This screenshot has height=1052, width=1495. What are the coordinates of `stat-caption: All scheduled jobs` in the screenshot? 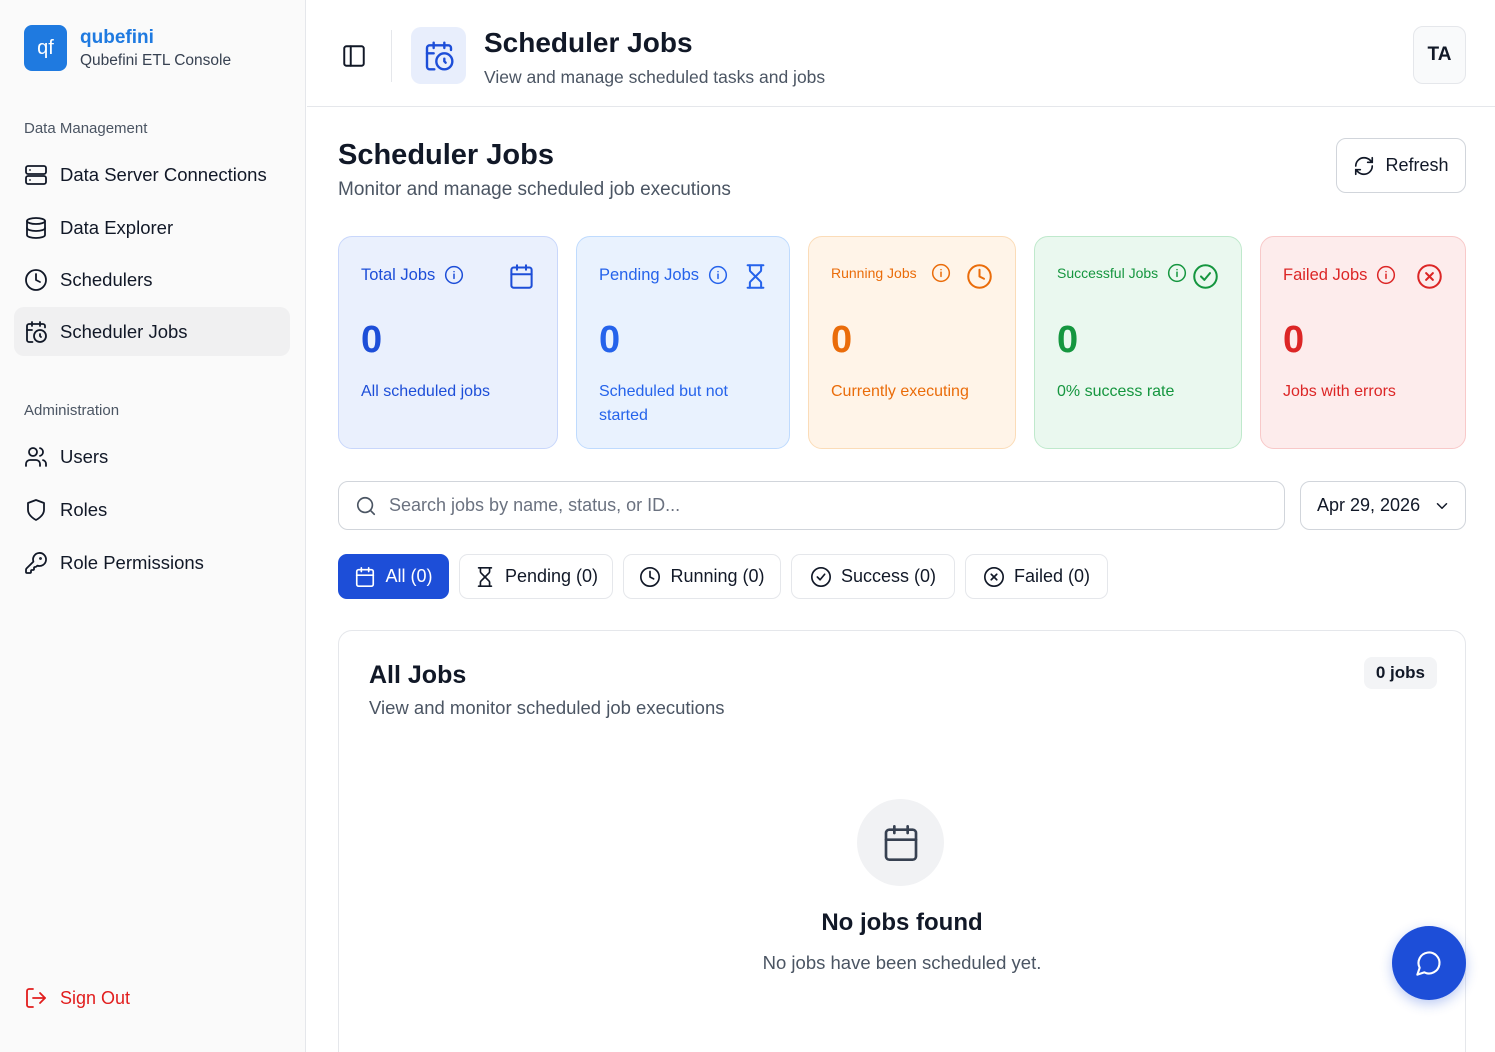 It's located at (425, 391).